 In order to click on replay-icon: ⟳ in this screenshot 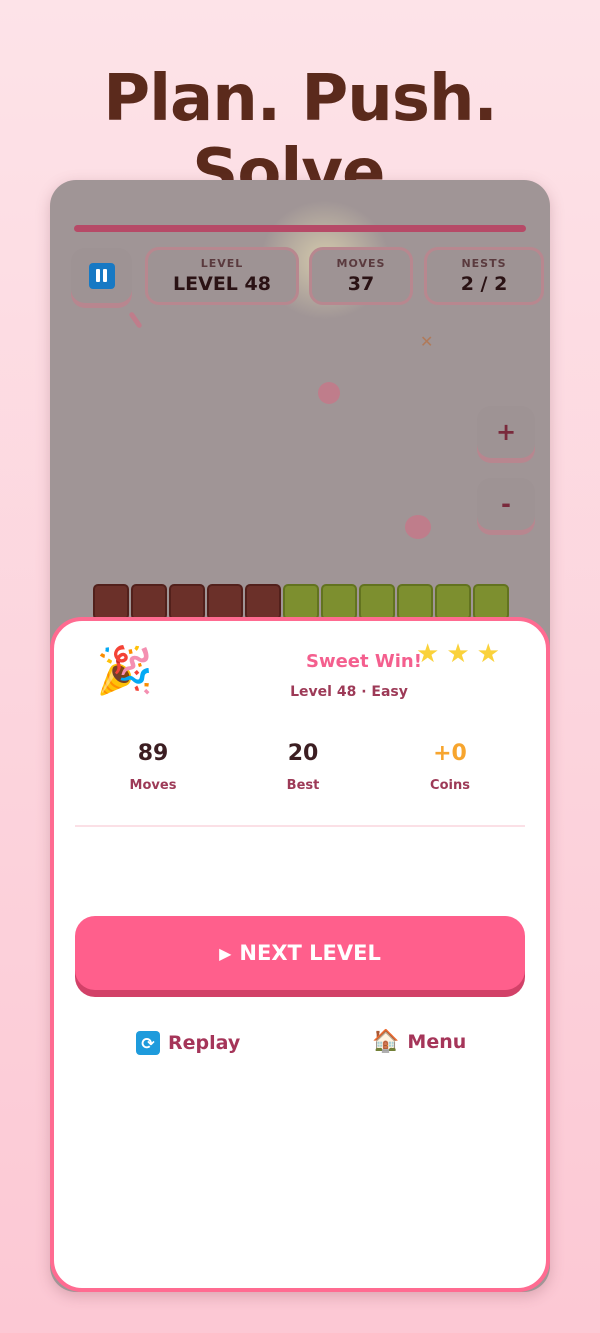, I will do `click(148, 1043)`.